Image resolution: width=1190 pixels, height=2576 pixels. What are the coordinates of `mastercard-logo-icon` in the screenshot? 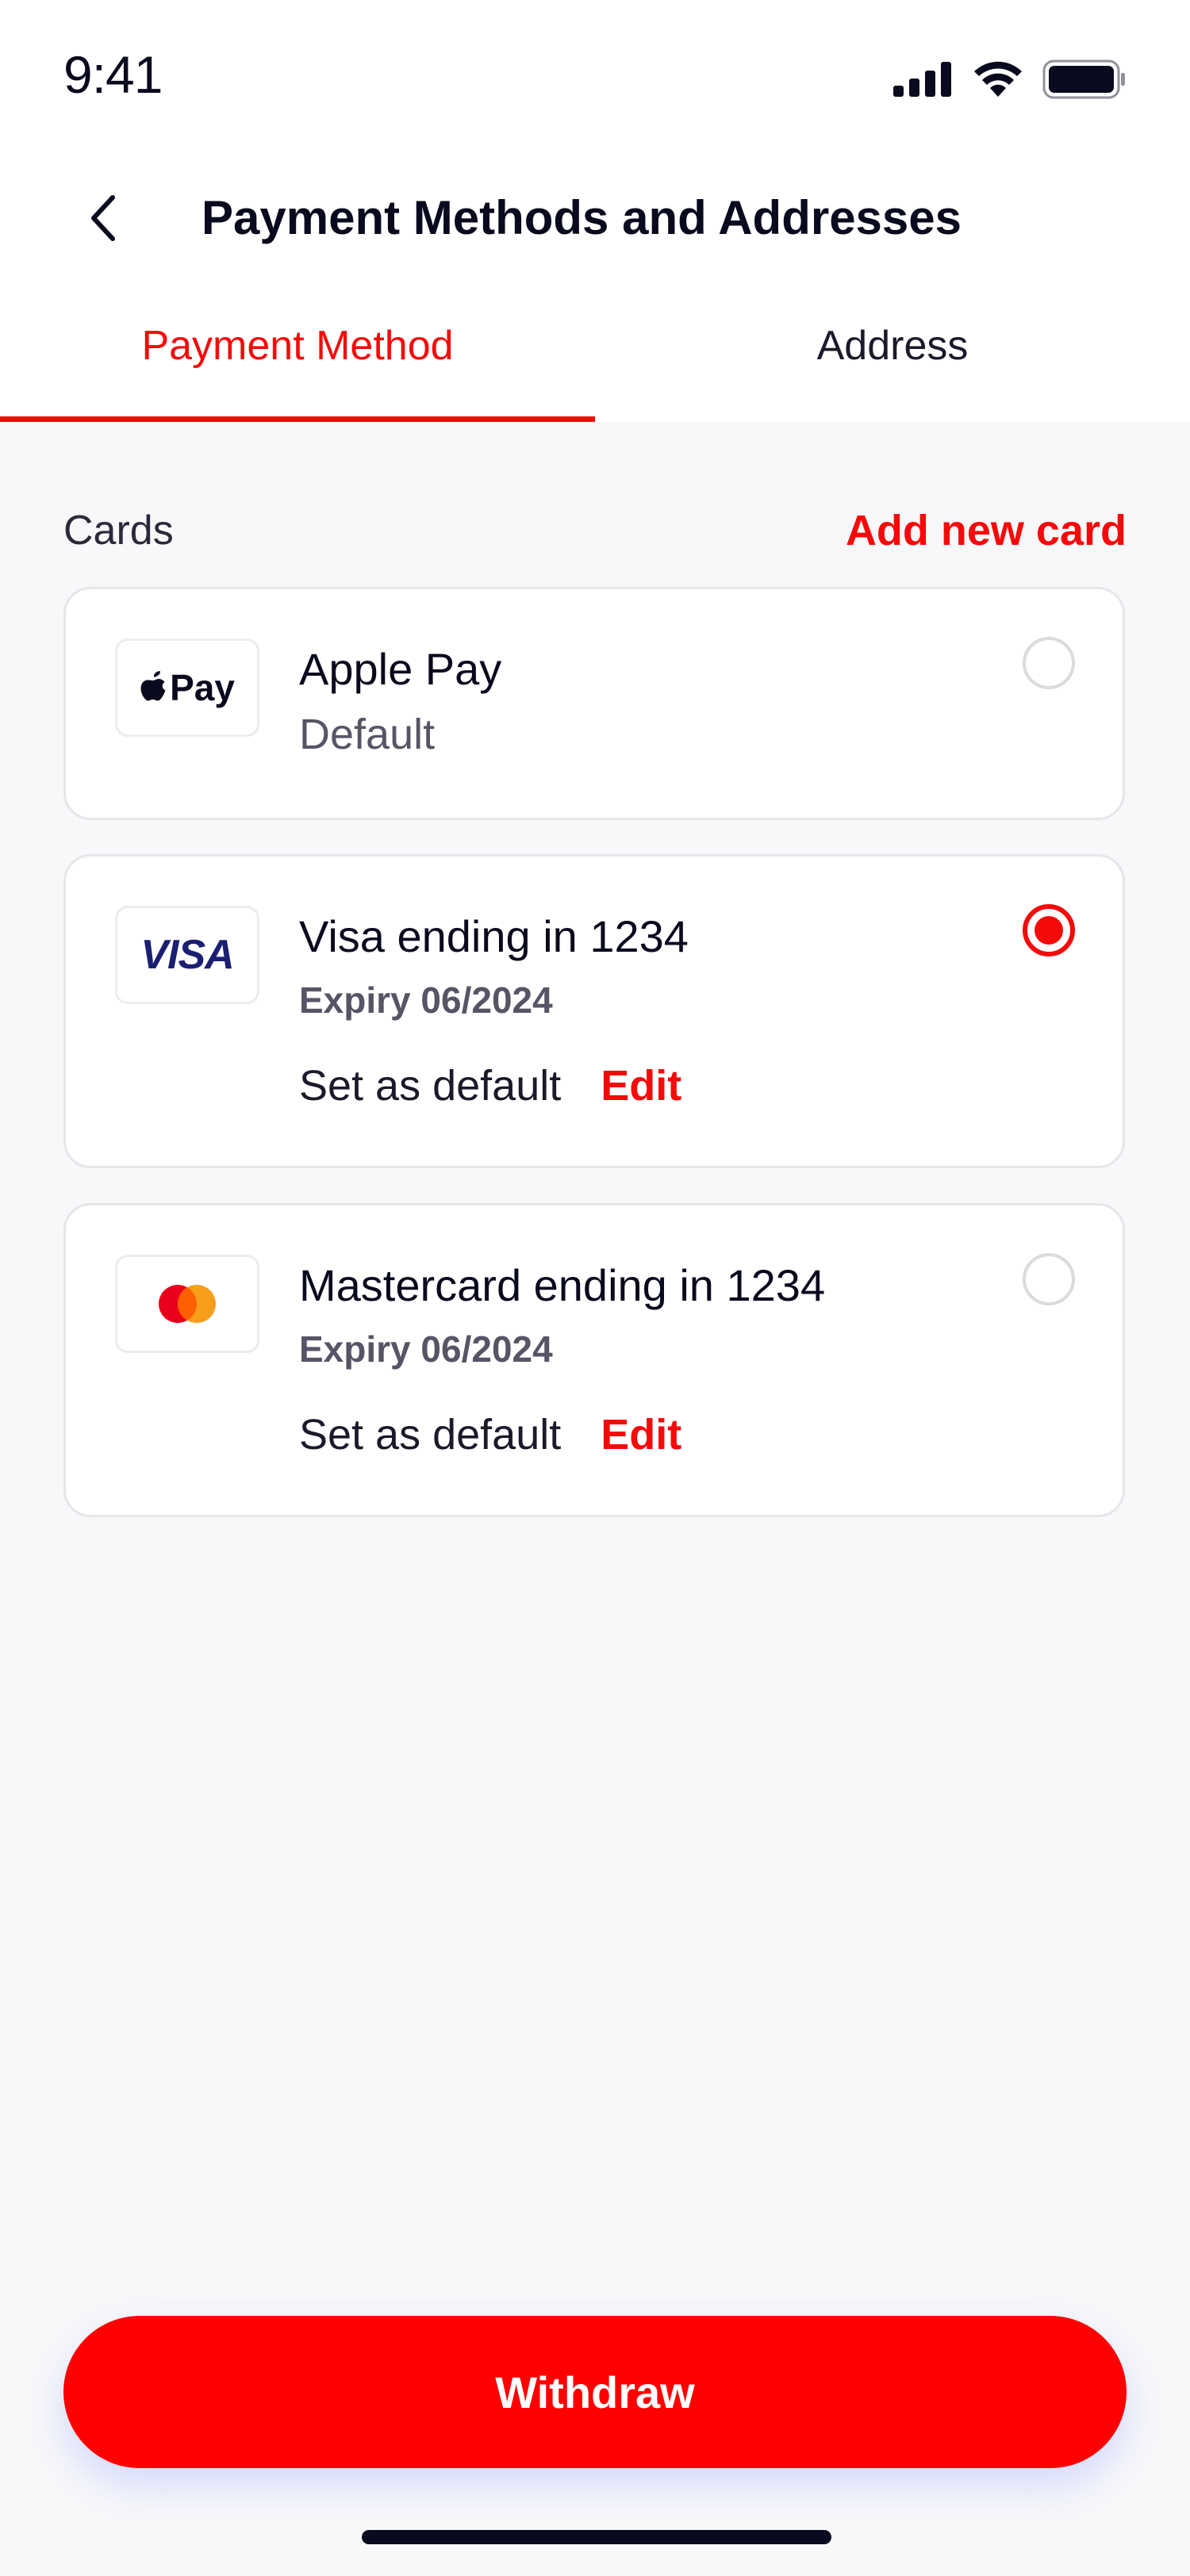 It's located at (187, 1304).